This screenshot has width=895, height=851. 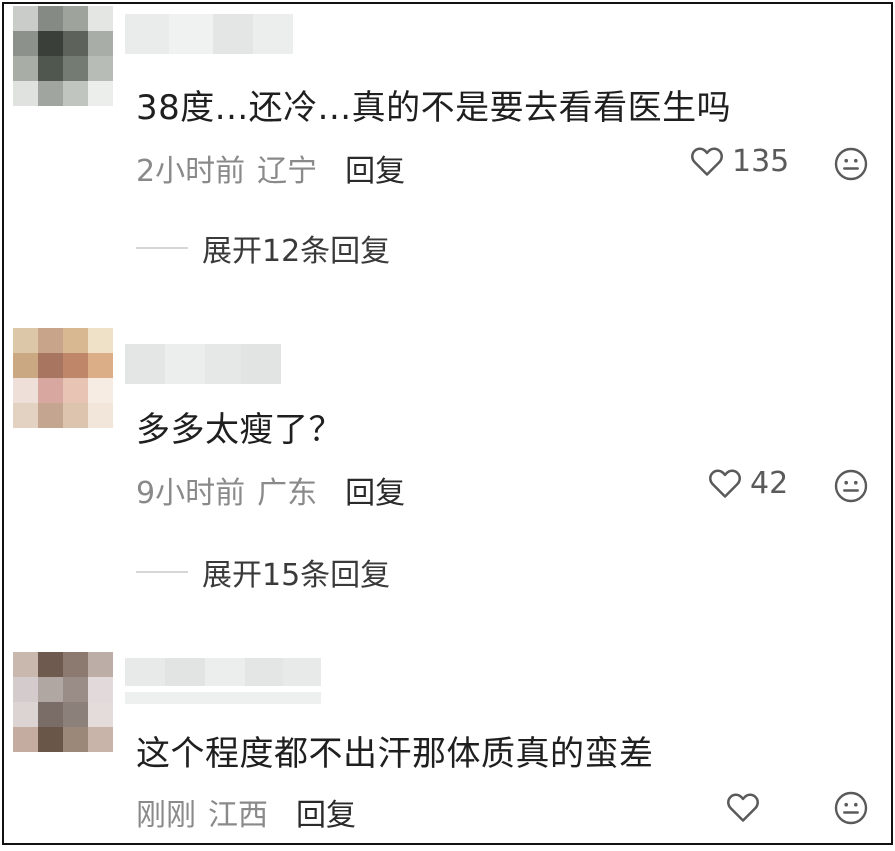 I want to click on comment-text: 38度...还冷...真的不是要去看看医生吗, so click(x=434, y=108).